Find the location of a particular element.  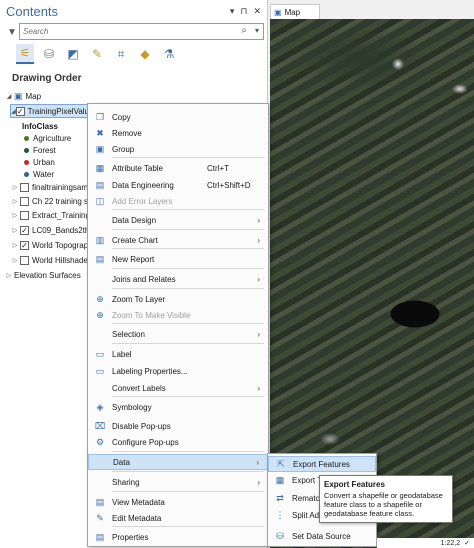

layer-row: ▷ Ch 22 training sa is located at coordinates (51, 201).